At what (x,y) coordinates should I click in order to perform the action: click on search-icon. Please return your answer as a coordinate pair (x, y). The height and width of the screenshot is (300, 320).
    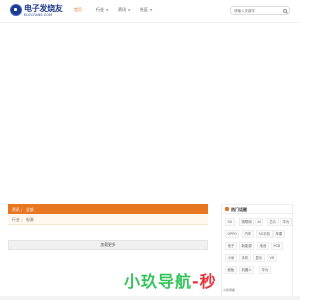
    Looking at the image, I should click on (285, 10).